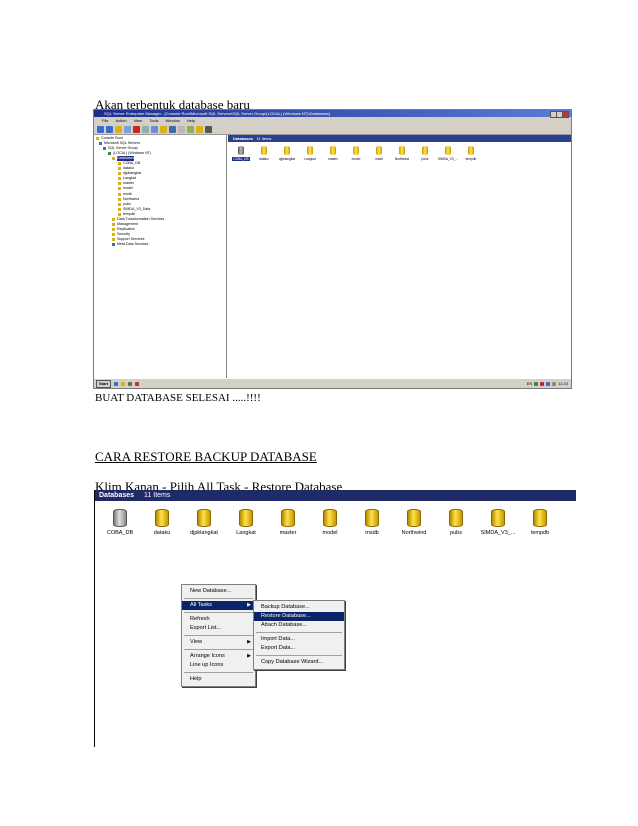 The width and height of the screenshot is (638, 826). What do you see at coordinates (563, 383) in the screenshot?
I see `clock: 11:23` at bounding box center [563, 383].